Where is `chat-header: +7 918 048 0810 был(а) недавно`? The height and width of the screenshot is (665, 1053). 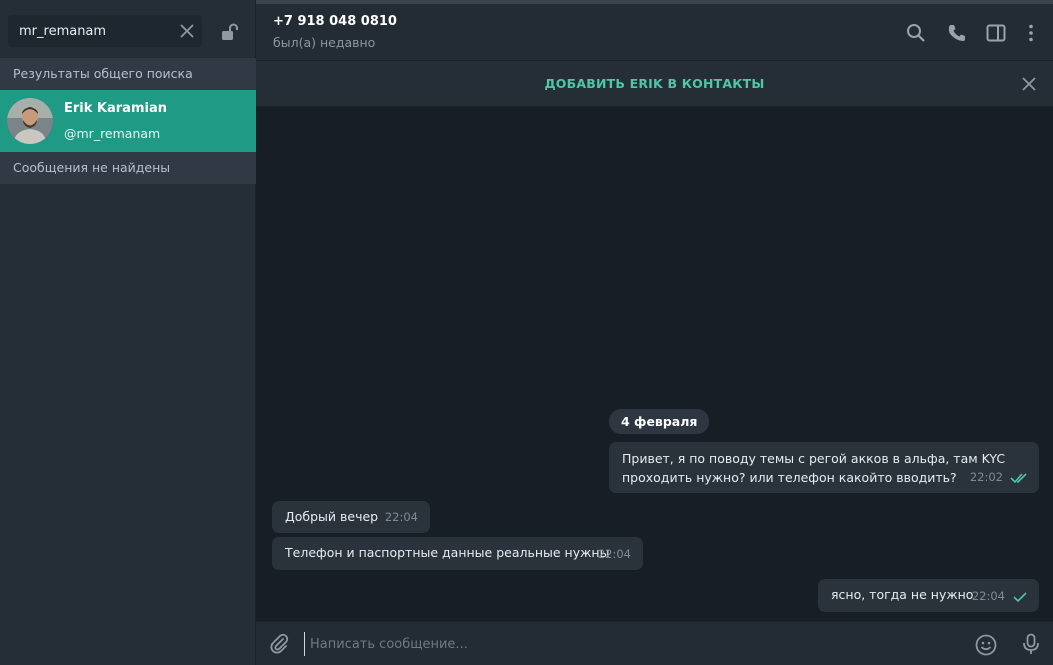 chat-header: +7 918 048 0810 был(а) недавно is located at coordinates (654, 30).